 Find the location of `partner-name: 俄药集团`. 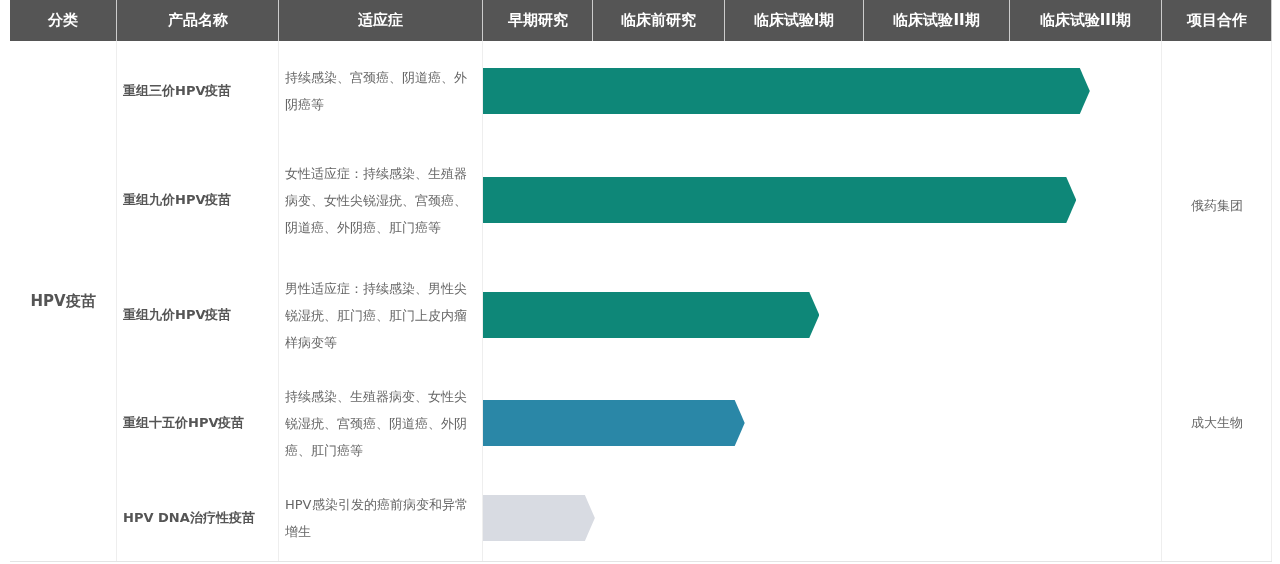

partner-name: 俄药集团 is located at coordinates (1216, 206).